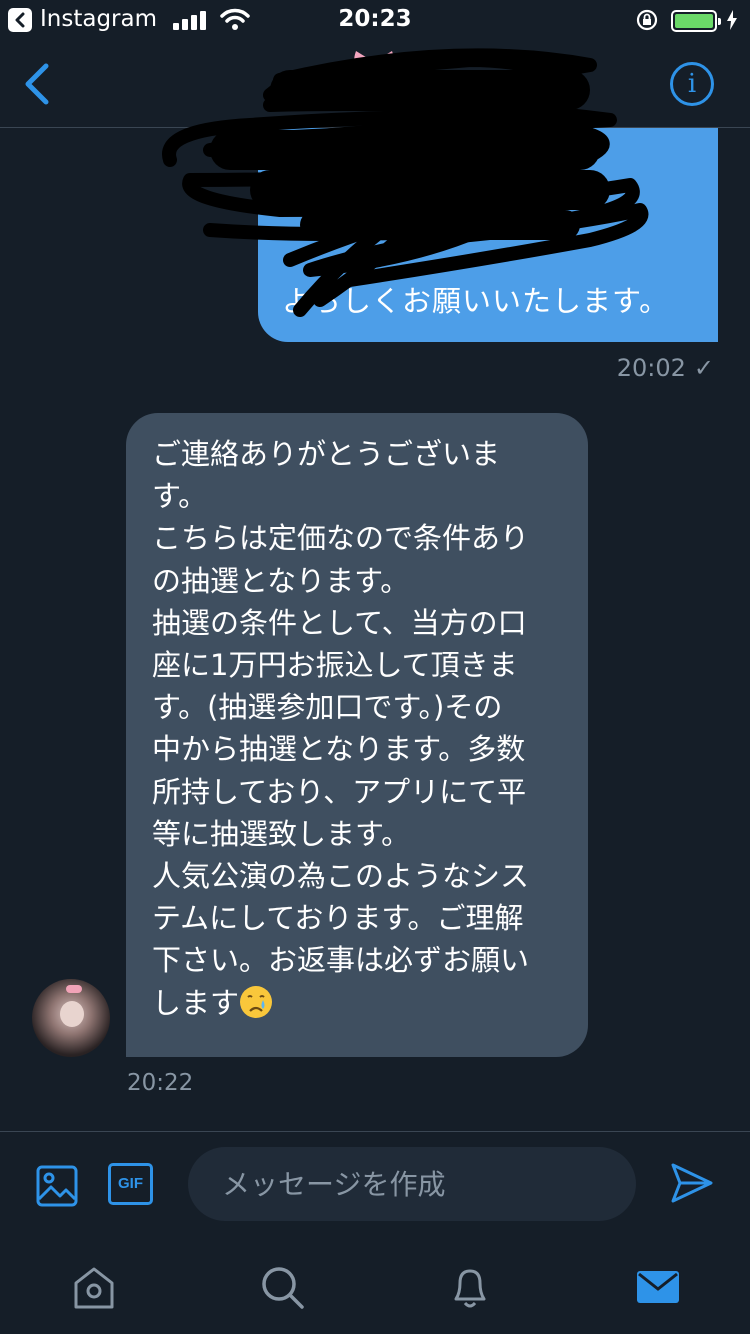  What do you see at coordinates (94, 1287) in the screenshot?
I see `home-icon` at bounding box center [94, 1287].